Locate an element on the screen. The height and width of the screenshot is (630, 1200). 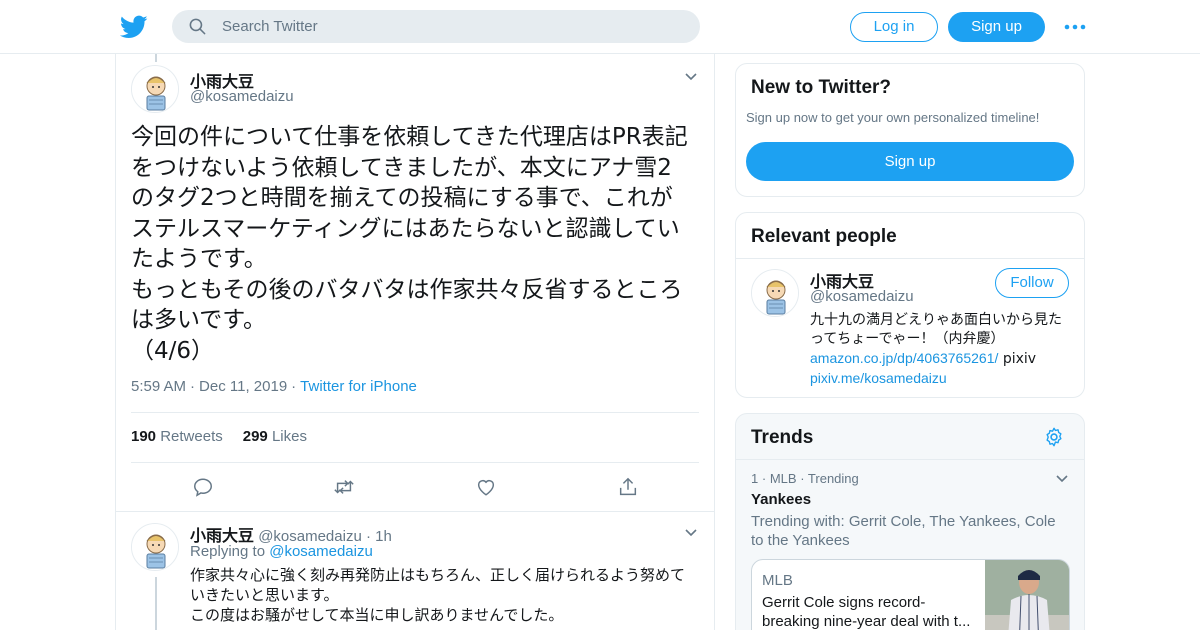
card-title: Relevant people is located at coordinates (824, 236).